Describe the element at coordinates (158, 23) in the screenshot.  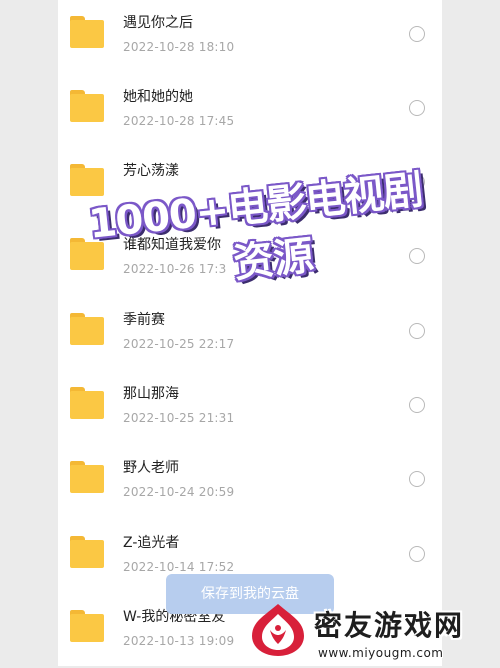
I see `file-name: 遇见你之后` at that location.